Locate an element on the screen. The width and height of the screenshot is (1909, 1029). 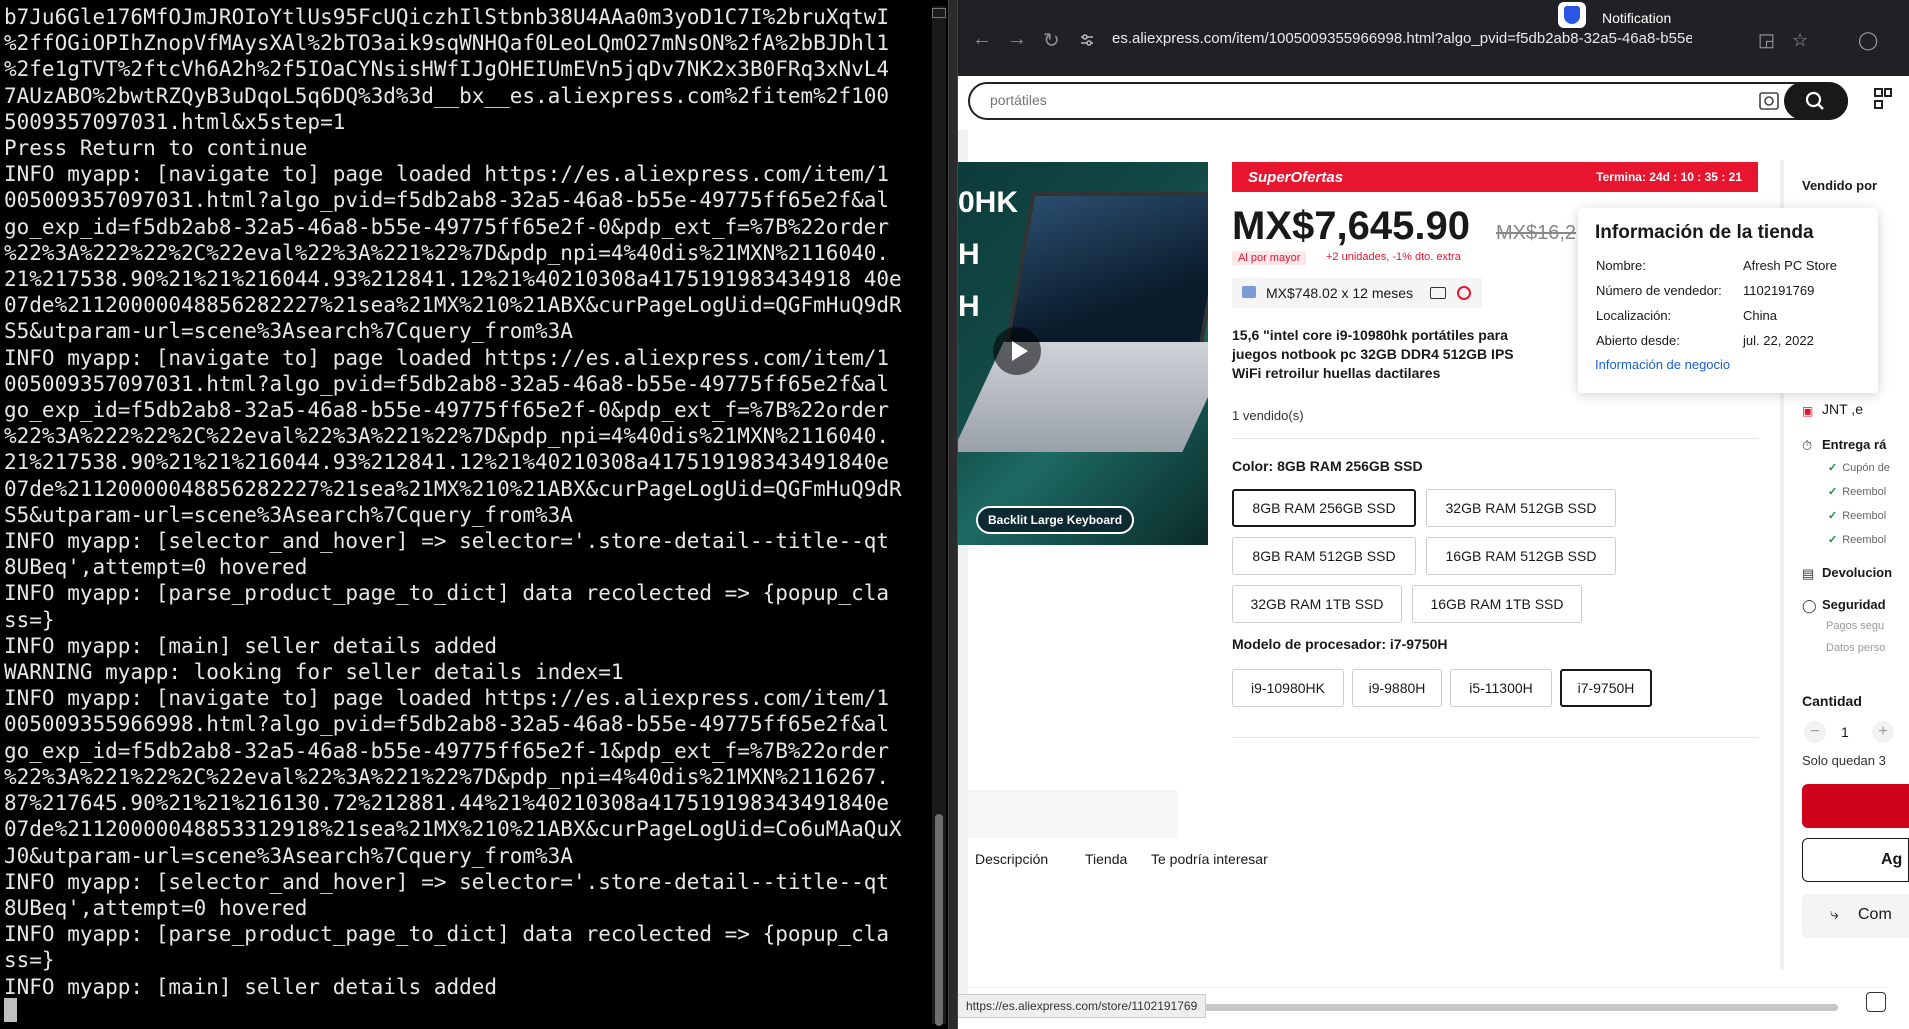
coin-icon is located at coordinates (1464, 293).